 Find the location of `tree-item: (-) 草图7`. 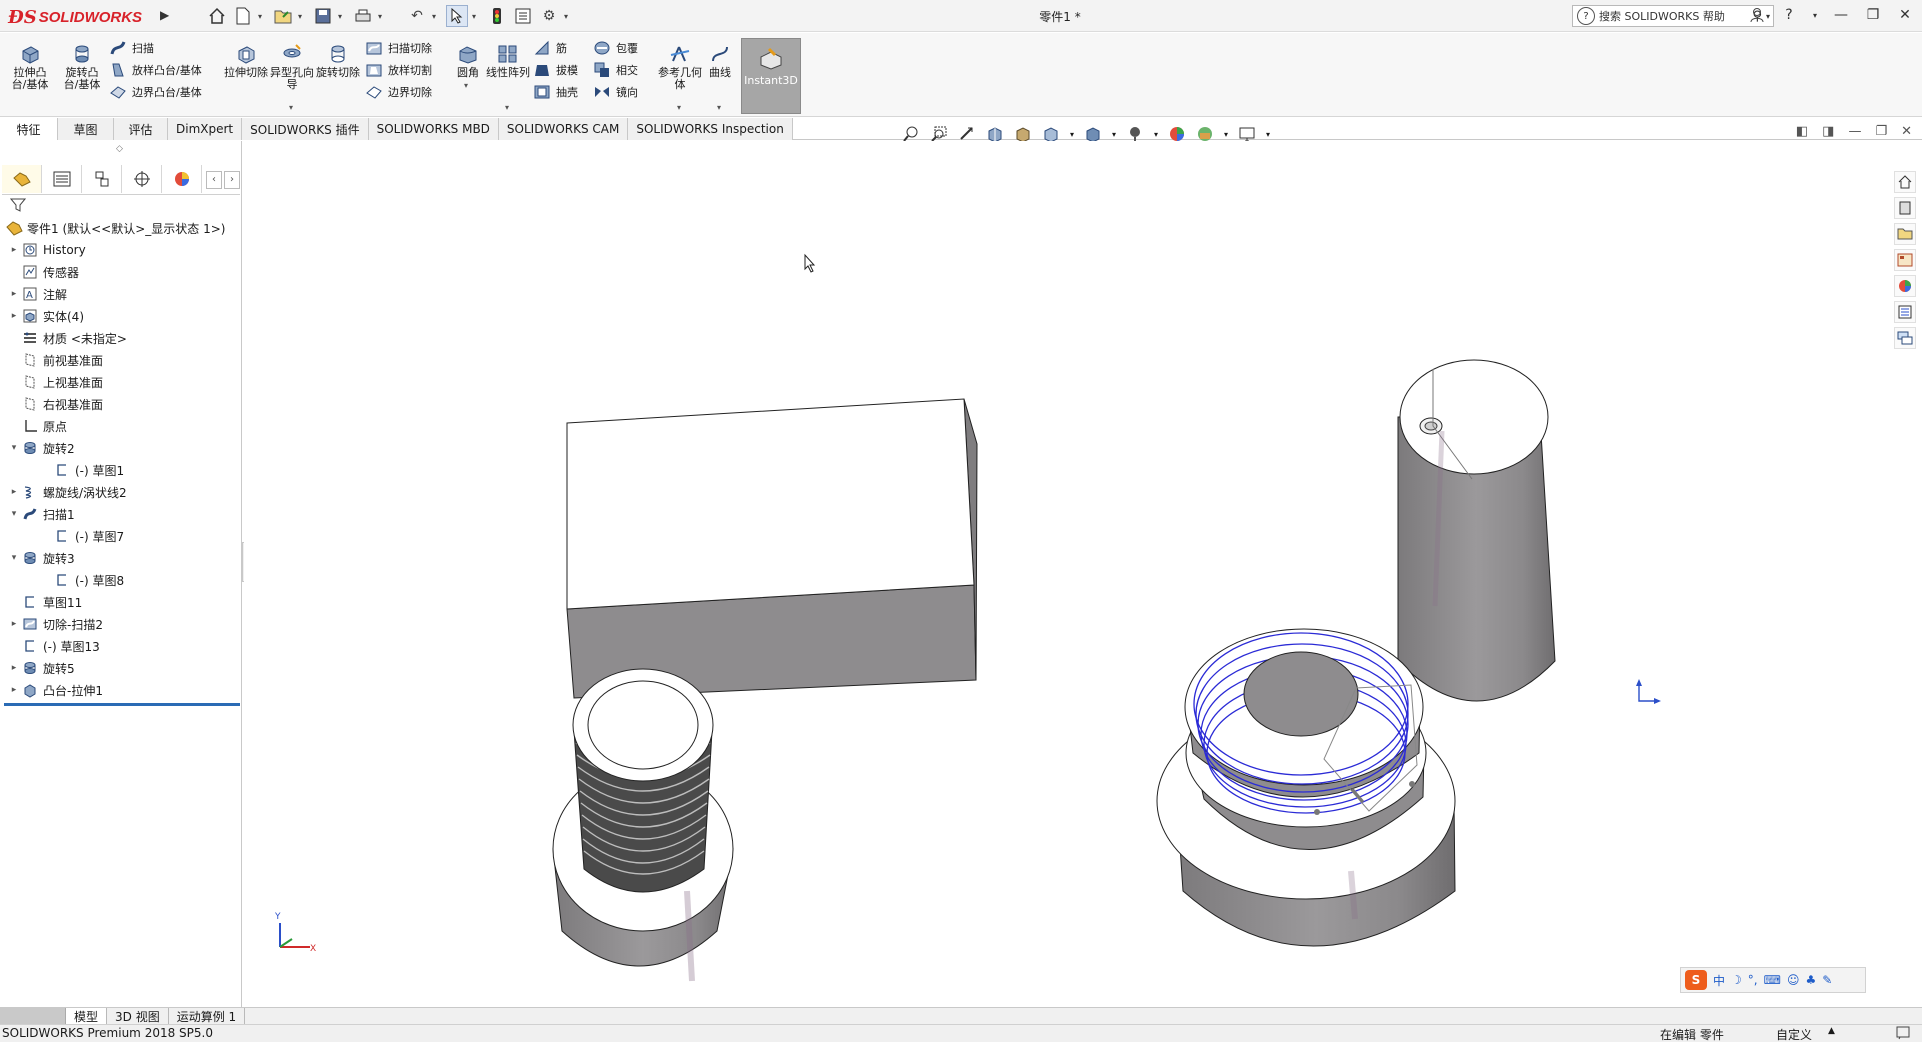

tree-item: (-) 草图7 is located at coordinates (121, 536).